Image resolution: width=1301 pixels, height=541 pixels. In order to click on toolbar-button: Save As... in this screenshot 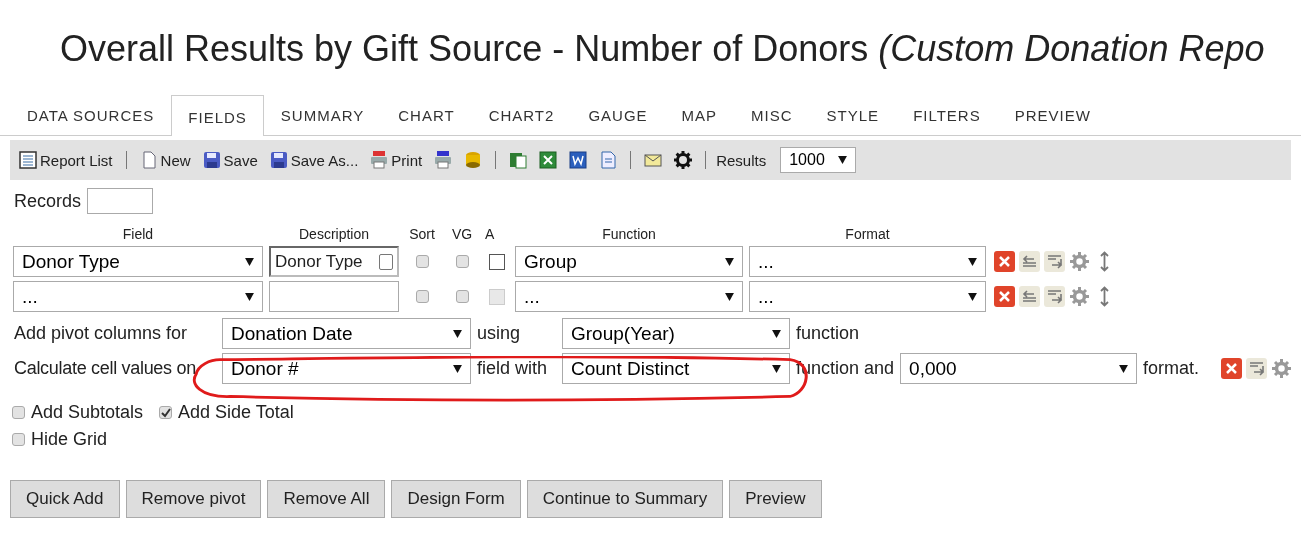, I will do `click(314, 160)`.